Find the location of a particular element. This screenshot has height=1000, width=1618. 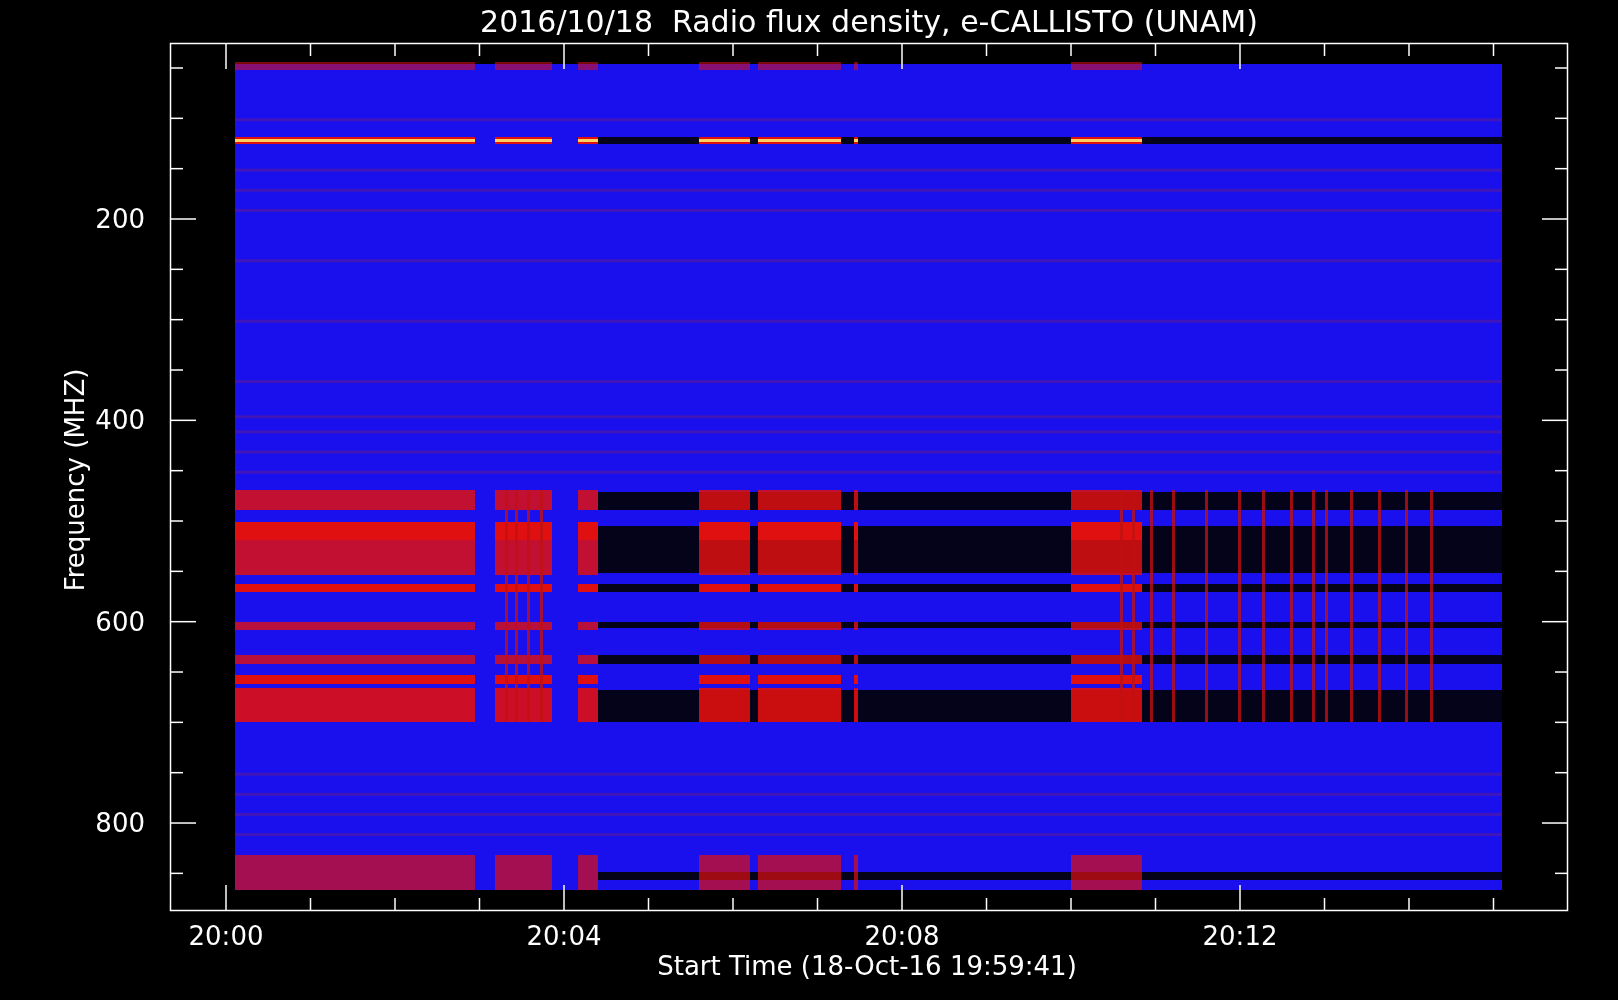

y-tick-label: 200 is located at coordinates (120, 219).